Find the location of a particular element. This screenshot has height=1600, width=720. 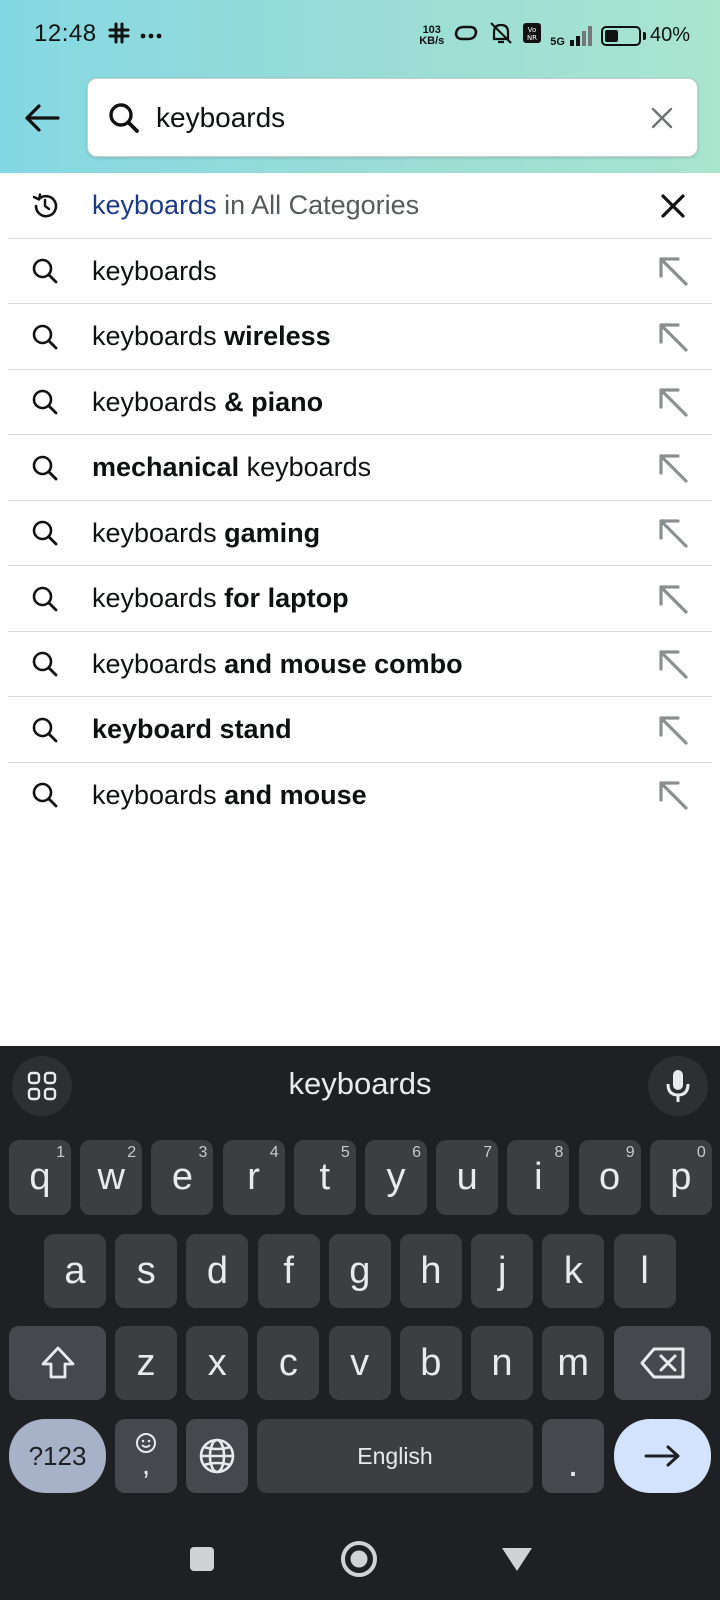

suggestion-bold: and mouse is located at coordinates (295, 794).